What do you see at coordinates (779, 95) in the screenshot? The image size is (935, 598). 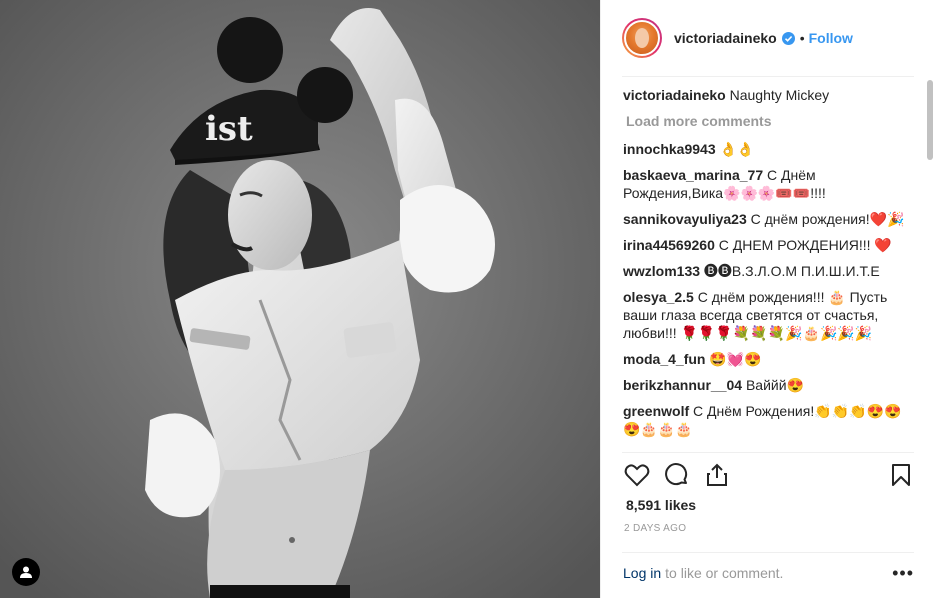 I see `caption-text: Naughty Mickey` at bounding box center [779, 95].